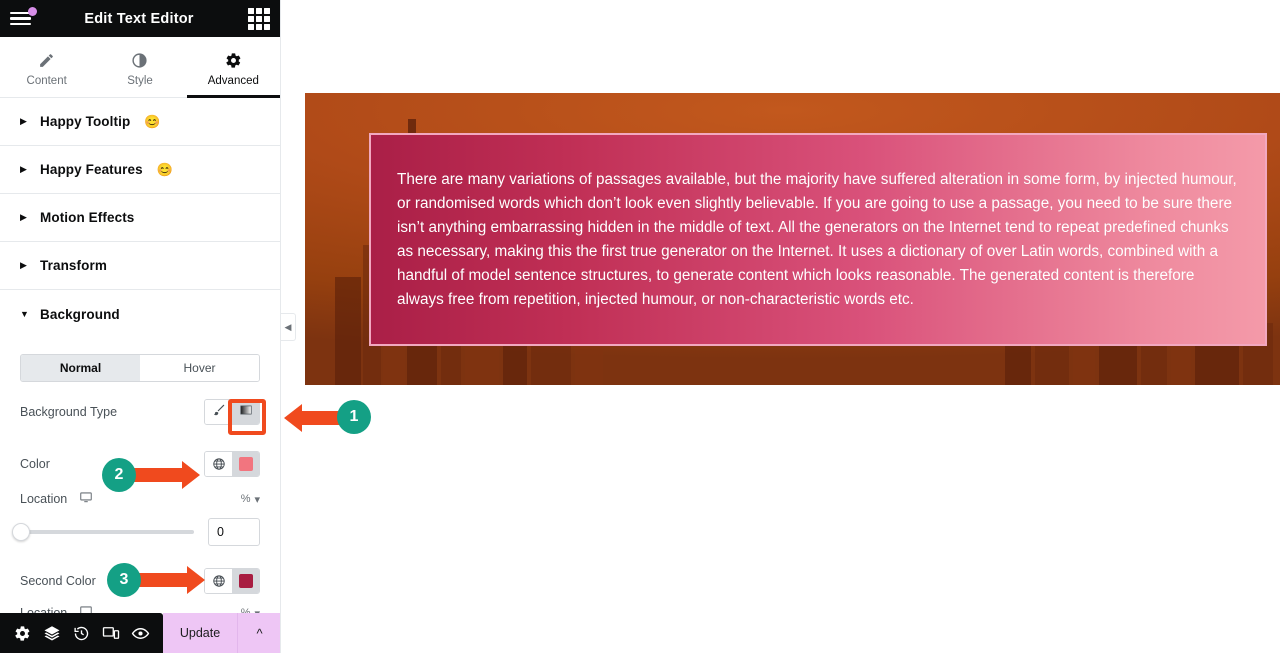  I want to click on panel-bottom-bar: Update ^, so click(140, 633).